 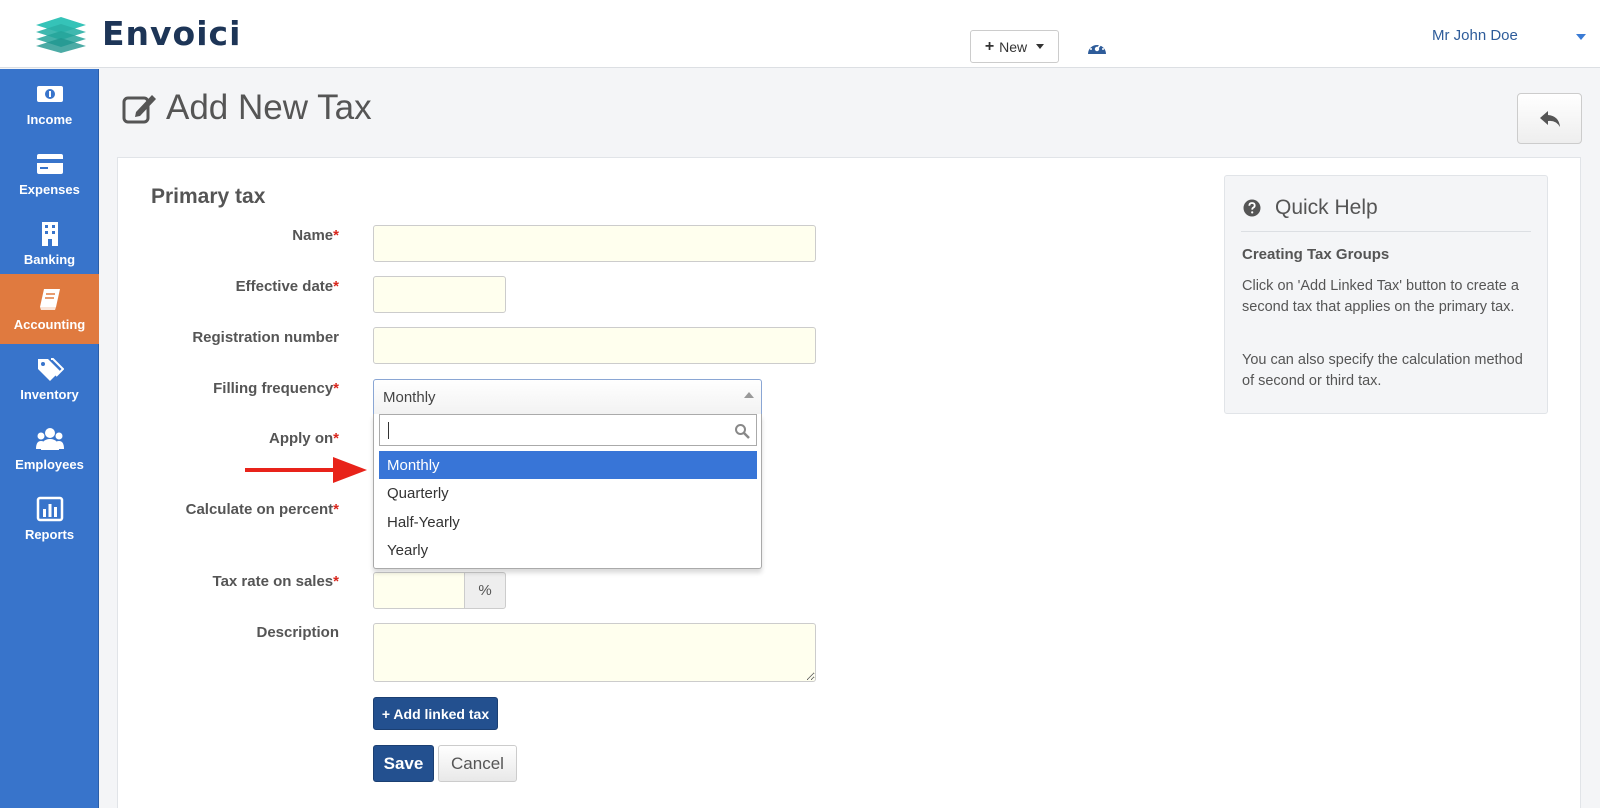 I want to click on sidebar-item-employees: Employees, so click(x=49, y=449).